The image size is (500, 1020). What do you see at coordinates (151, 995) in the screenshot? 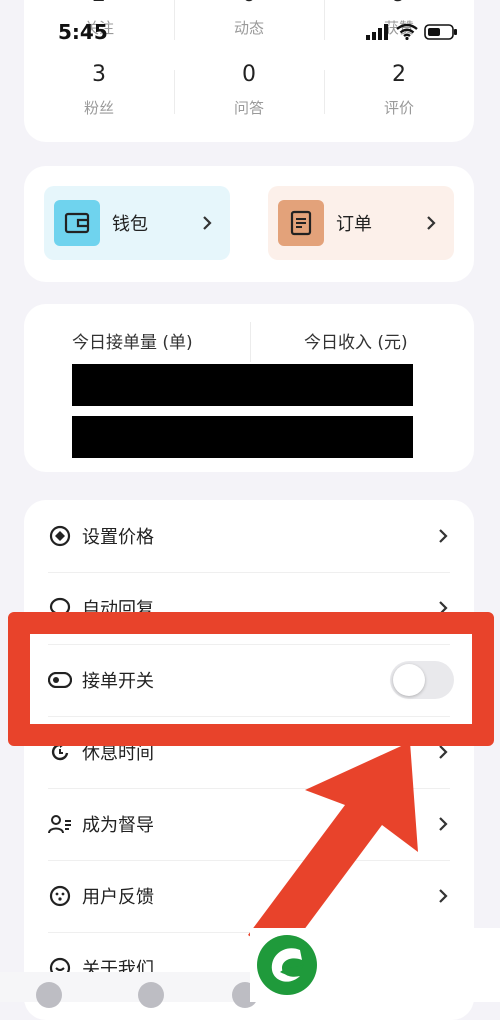
I see `tab-message-icon` at bounding box center [151, 995].